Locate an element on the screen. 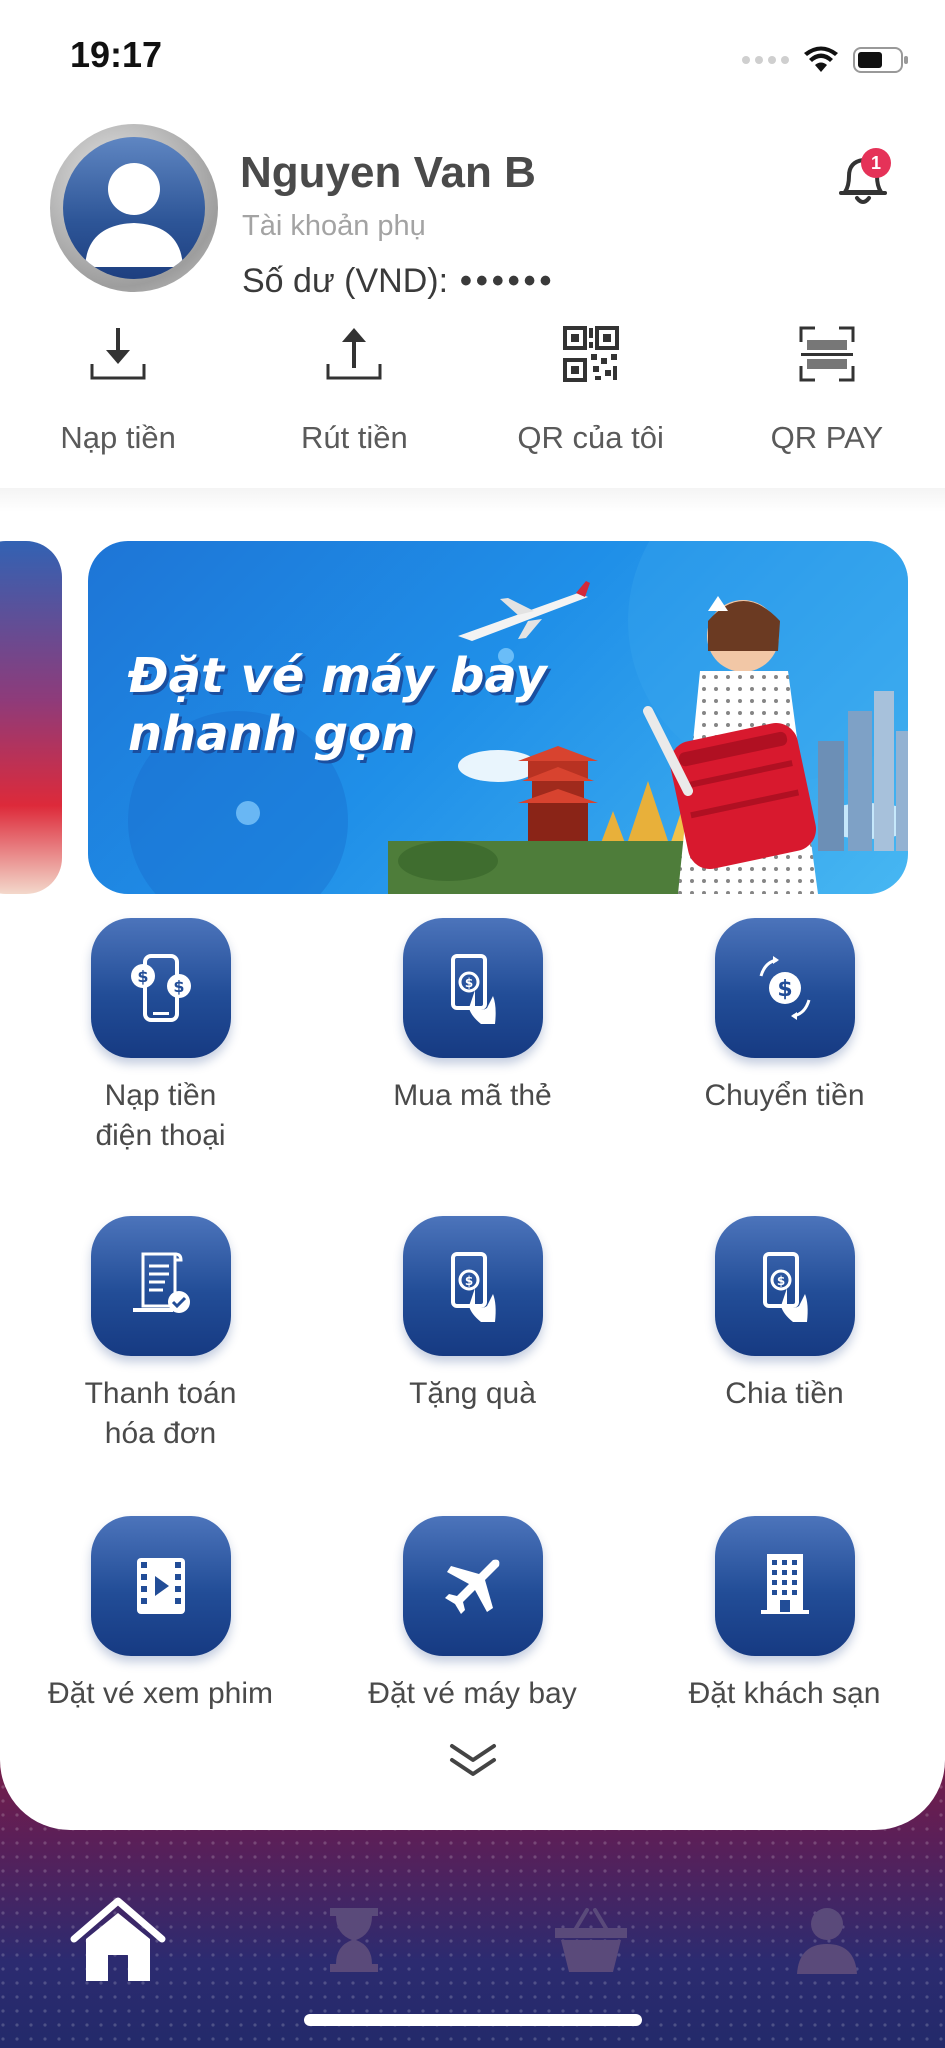  service-hotel: Đặt khách sạn is located at coordinates (784, 1615).